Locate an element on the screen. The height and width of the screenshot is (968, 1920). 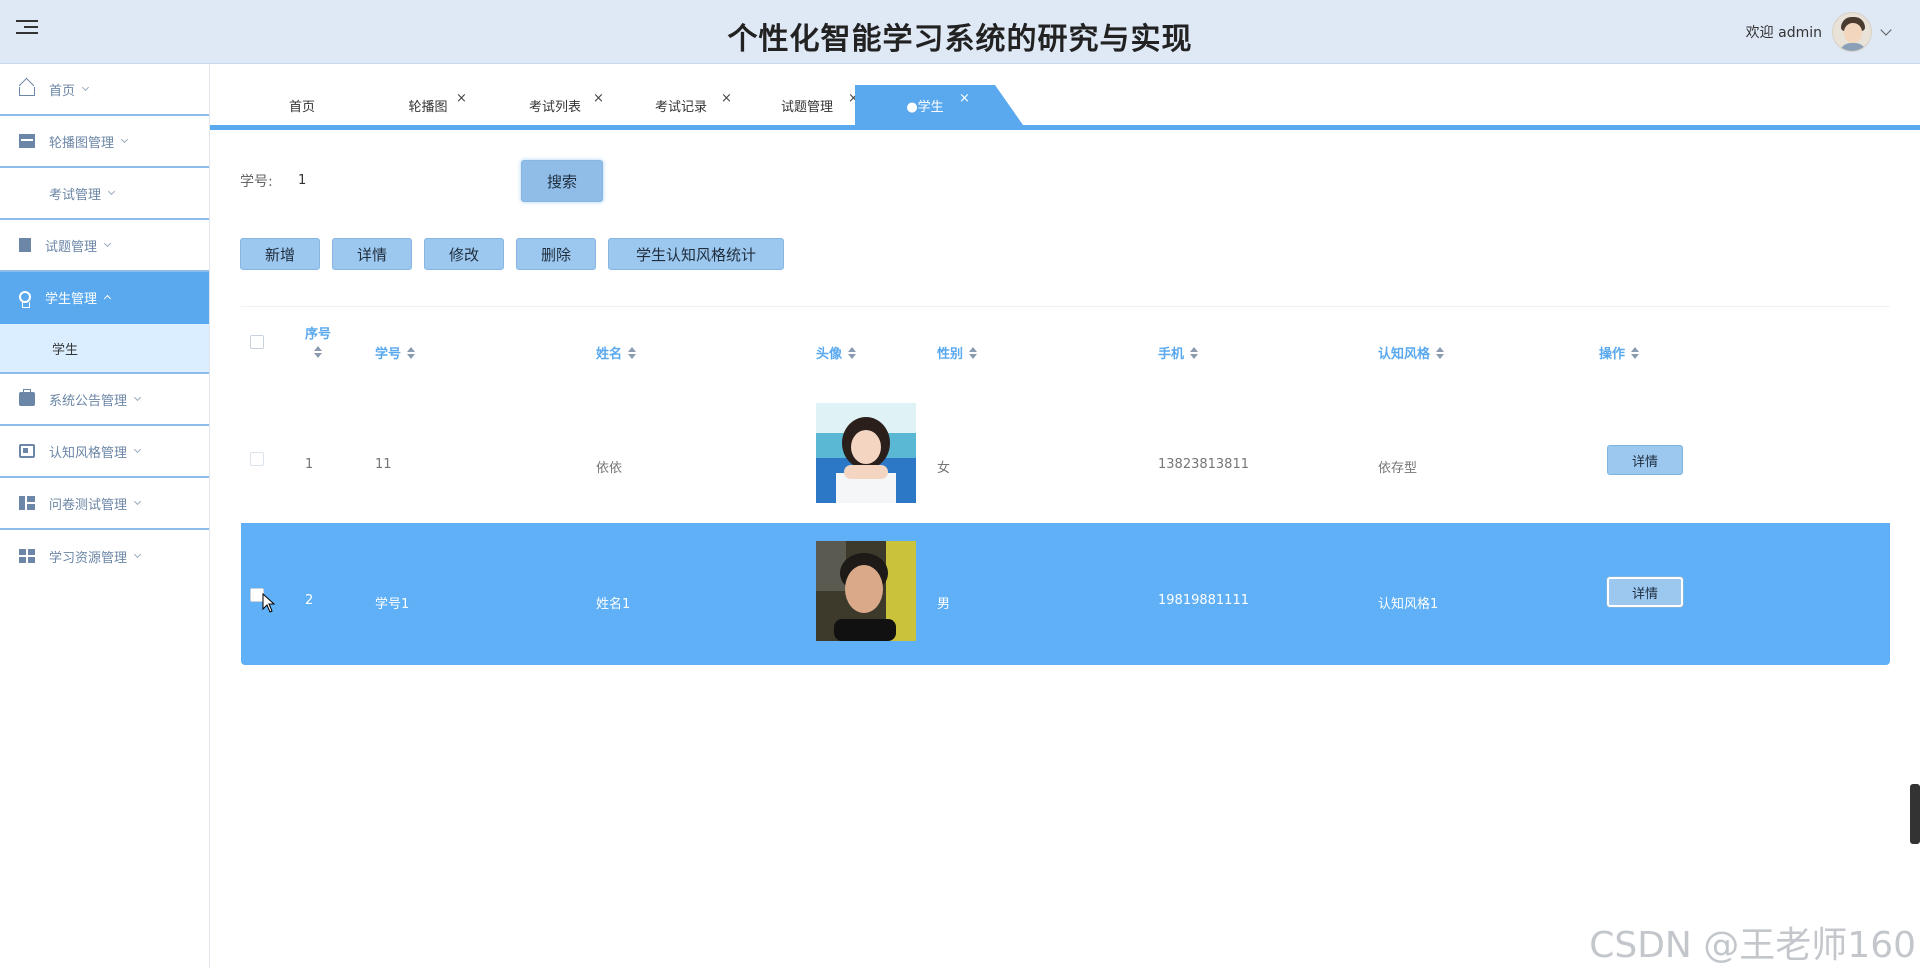
sidebar-subitem-student: 学生 is located at coordinates (104, 349).